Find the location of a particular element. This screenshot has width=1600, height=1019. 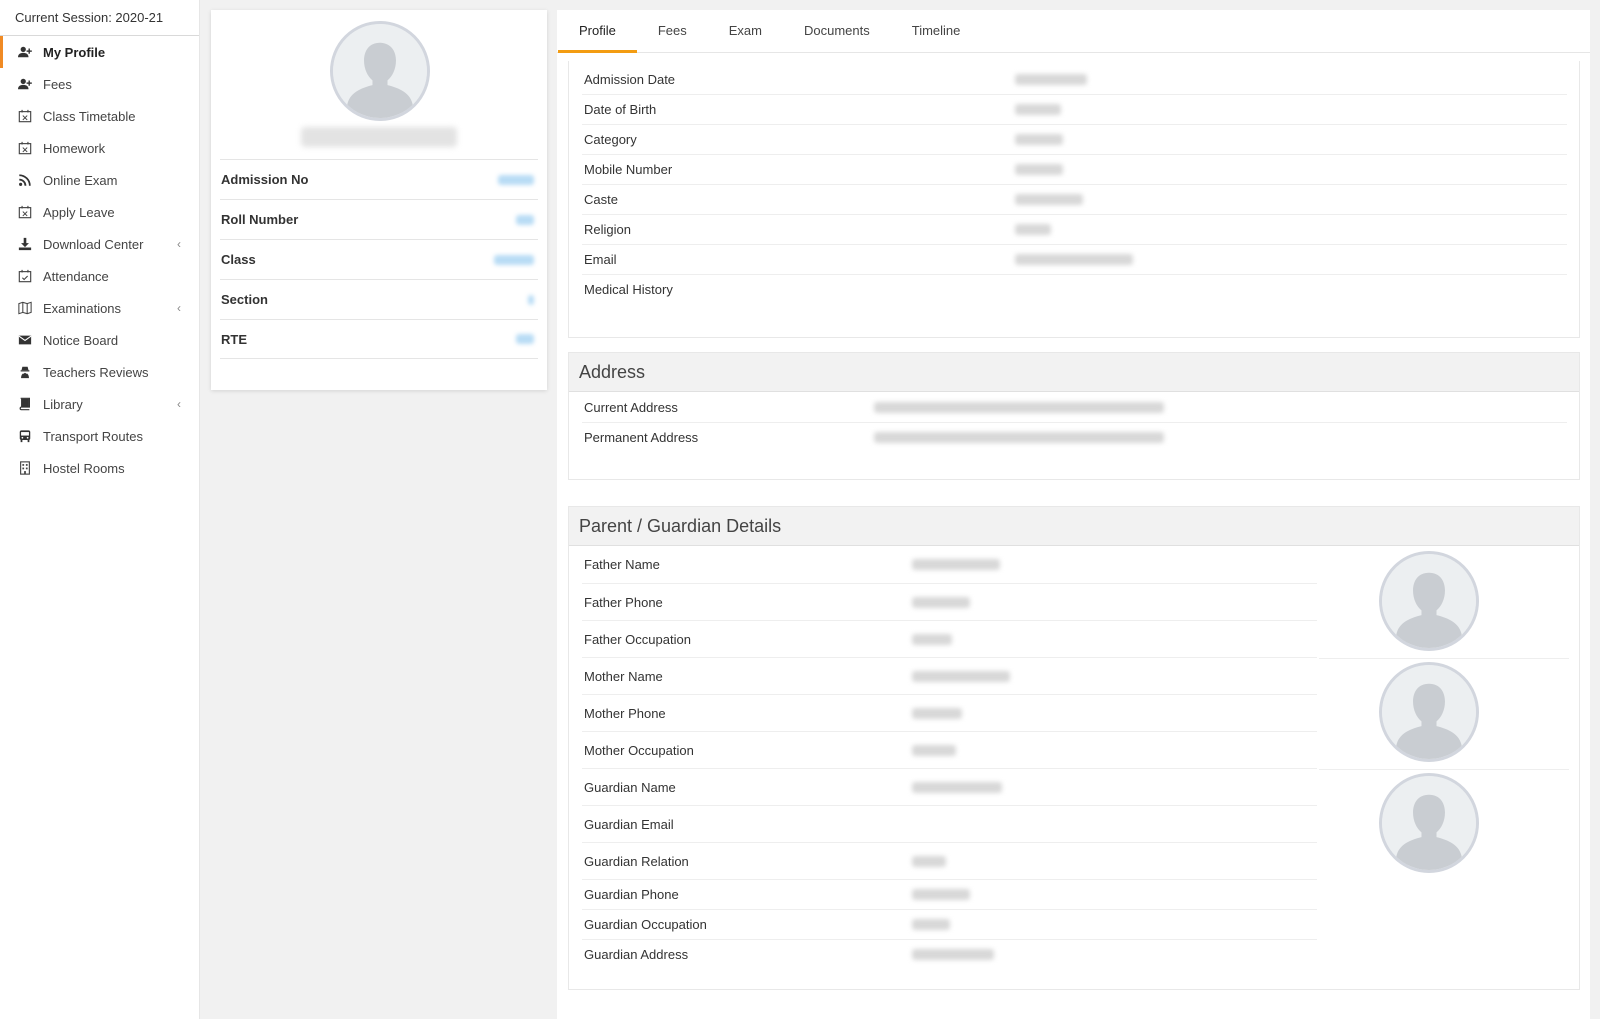

sidebar-item-label: Library is located at coordinates (63, 404).